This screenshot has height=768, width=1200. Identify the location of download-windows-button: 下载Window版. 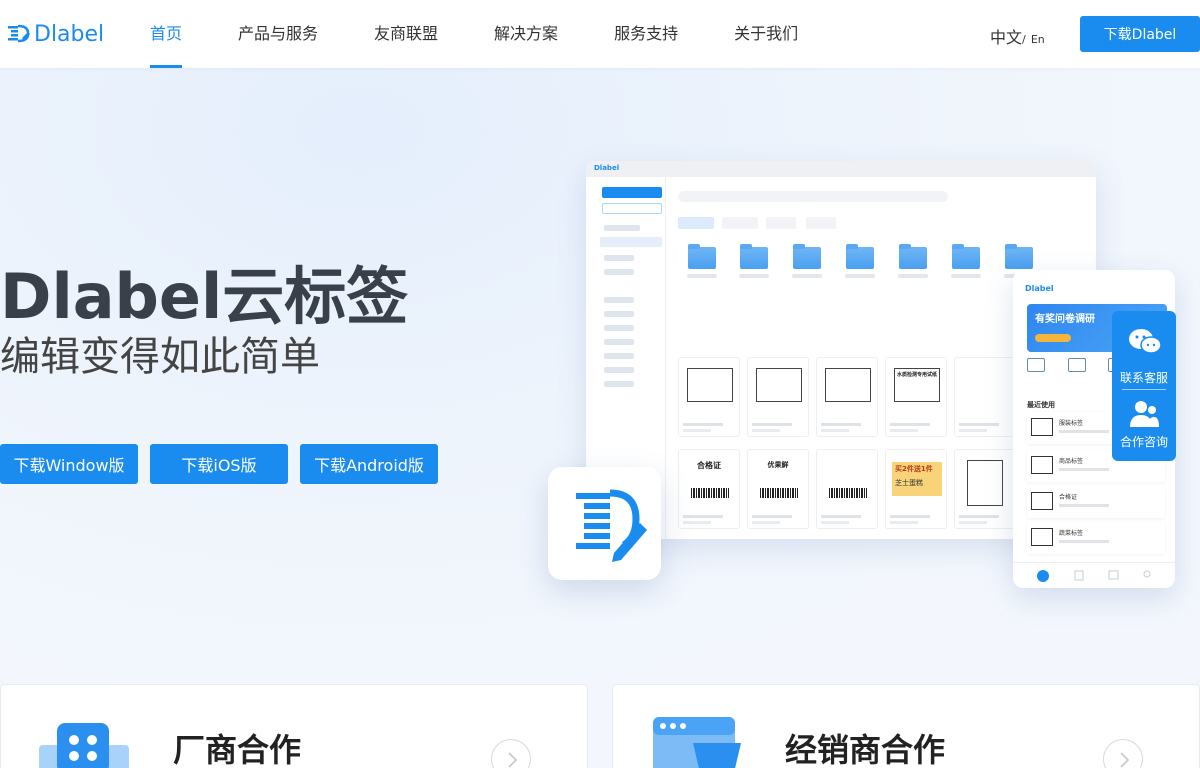
(69, 464).